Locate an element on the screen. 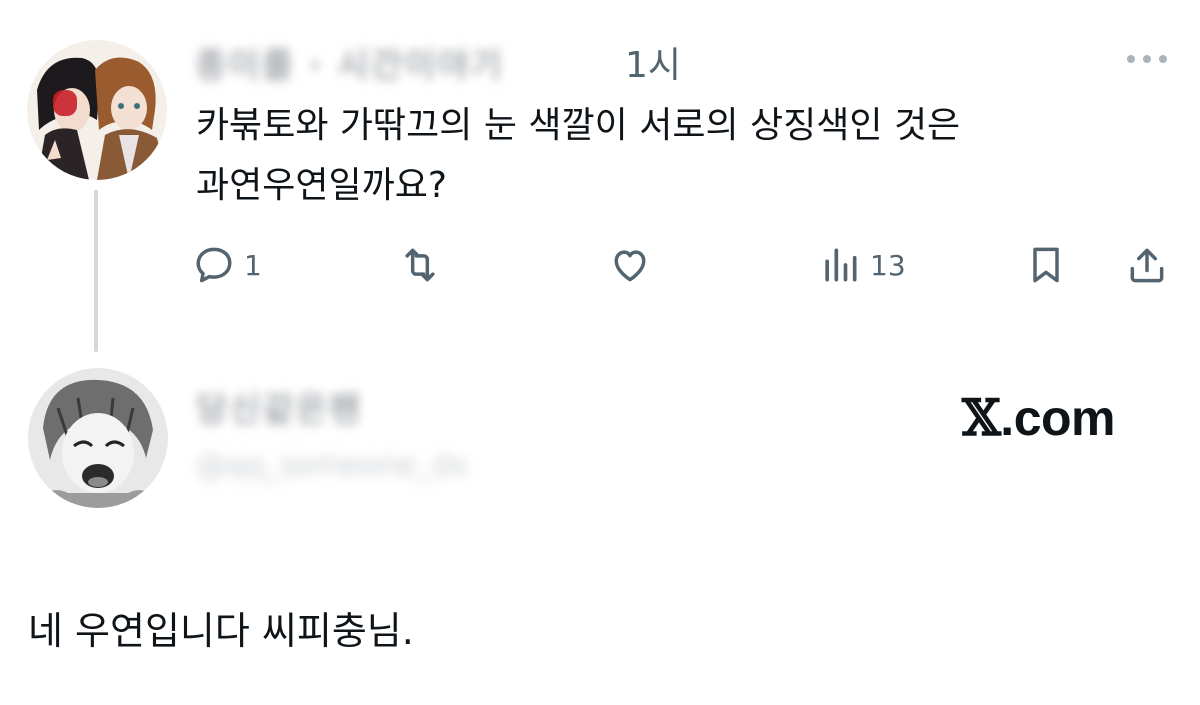 The width and height of the screenshot is (1200, 705). reply-count: 1 is located at coordinates (253, 265).